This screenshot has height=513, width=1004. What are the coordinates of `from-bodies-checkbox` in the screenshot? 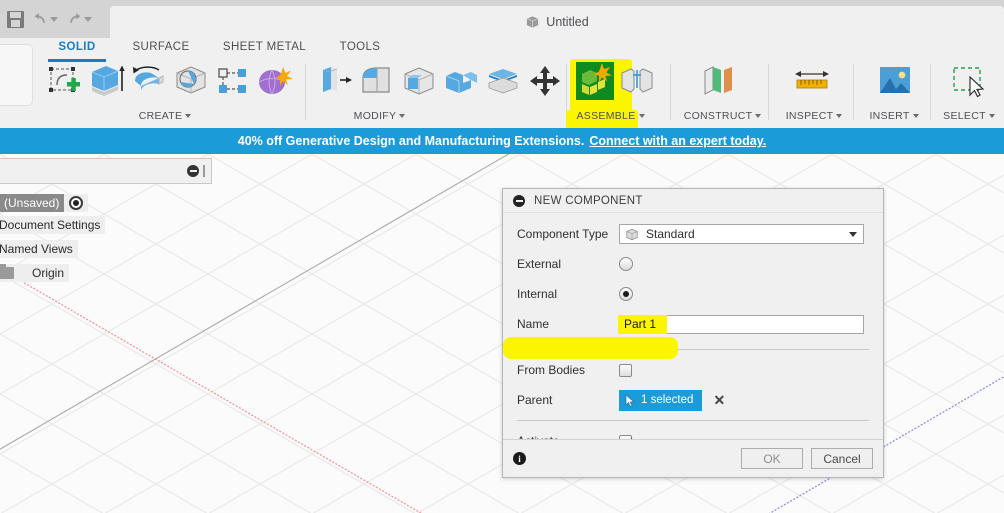 It's located at (625, 370).